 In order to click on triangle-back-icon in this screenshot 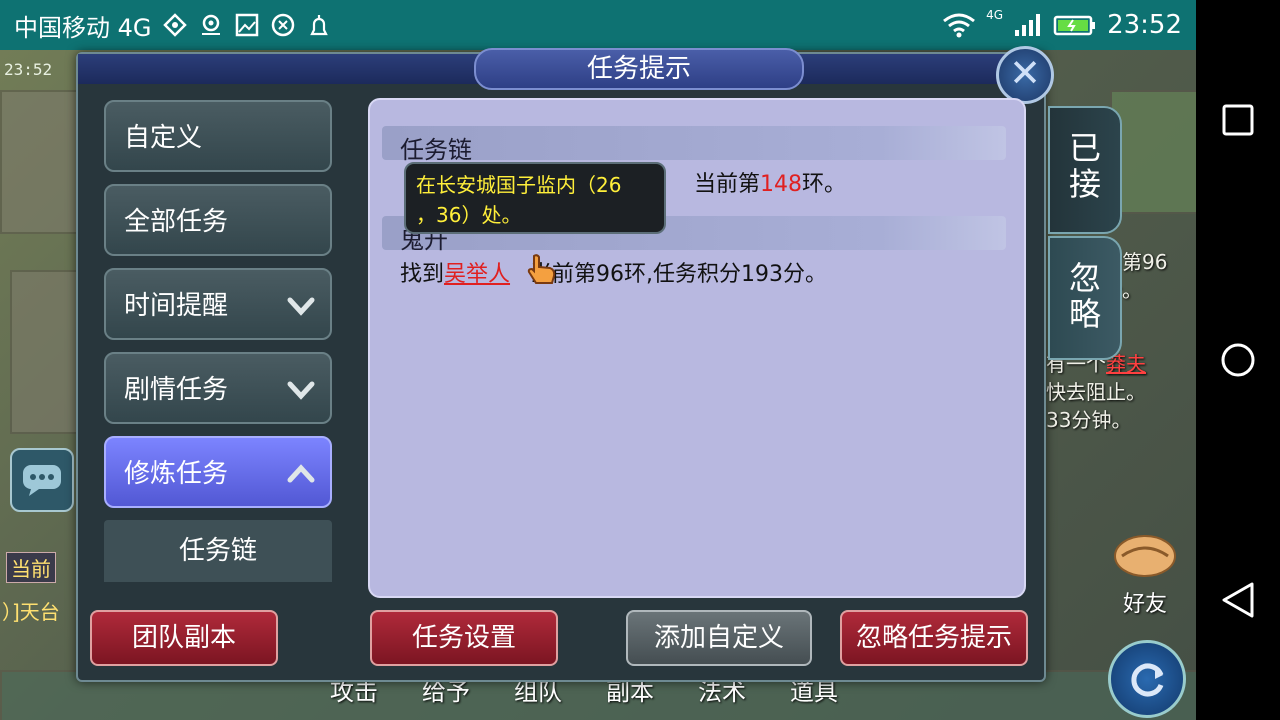, I will do `click(1238, 600)`.